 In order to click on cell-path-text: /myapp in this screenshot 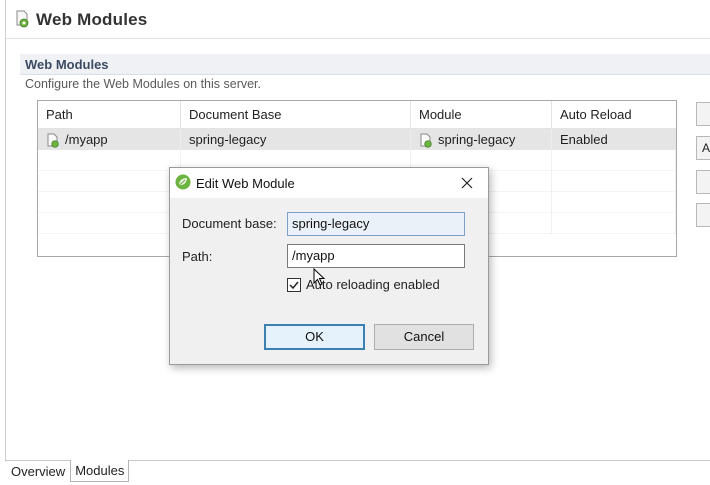, I will do `click(86, 139)`.